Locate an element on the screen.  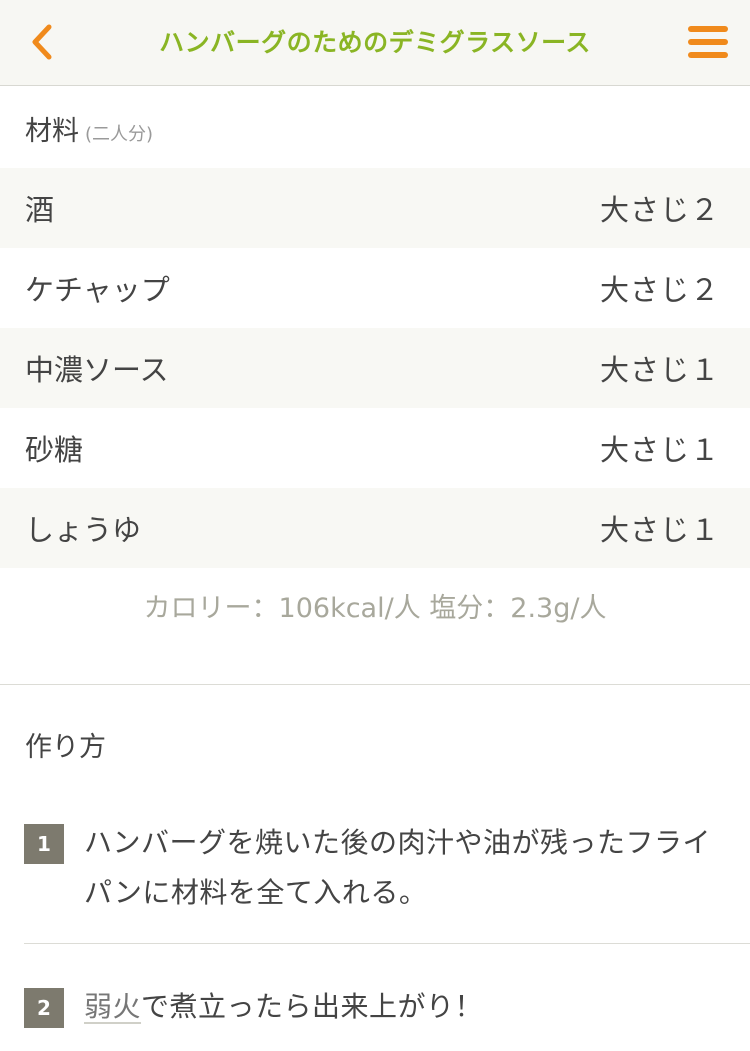
menu-button is located at coordinates (708, 42).